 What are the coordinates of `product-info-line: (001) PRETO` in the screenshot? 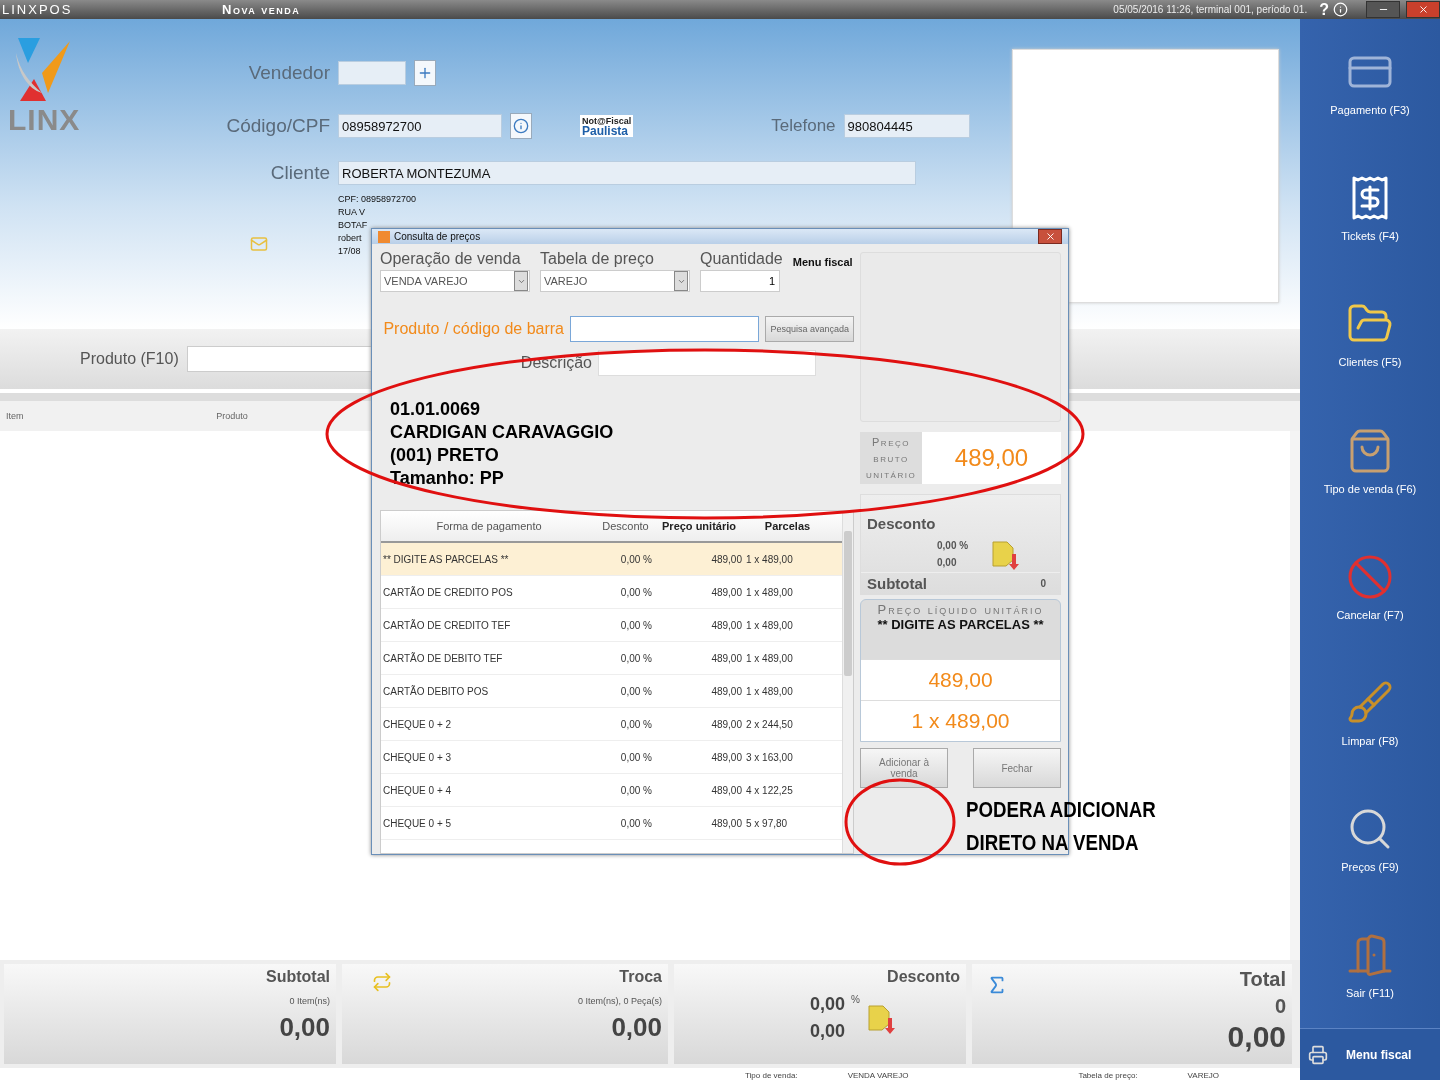 It's located at (445, 455).